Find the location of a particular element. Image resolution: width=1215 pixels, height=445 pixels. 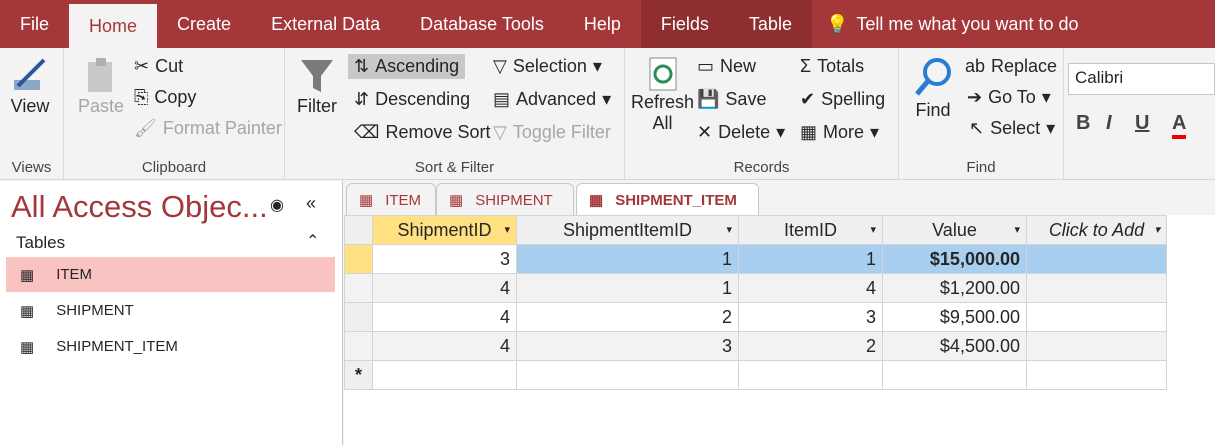

refresh-all-button: Refresh All is located at coordinates (662, 95).